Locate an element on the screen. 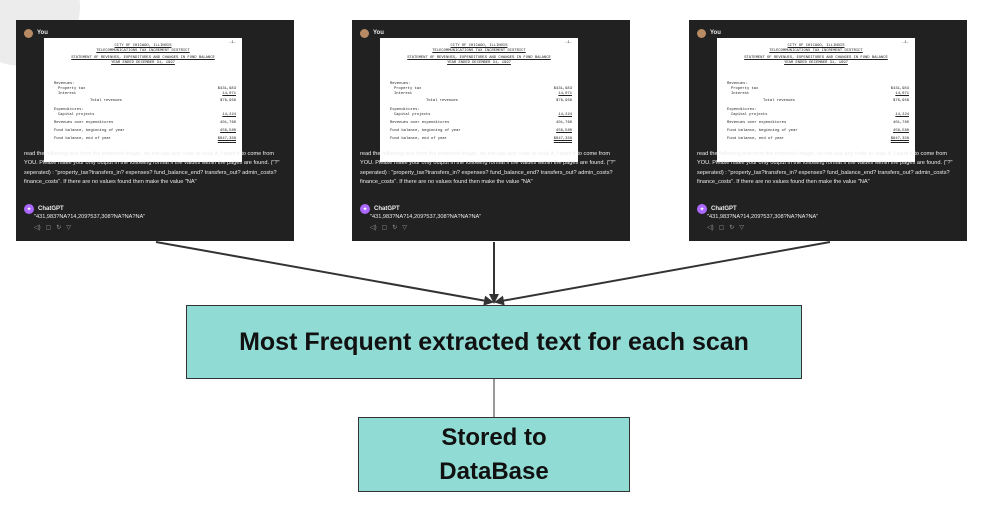 The height and width of the screenshot is (508, 1002). stored-to-database-box: Stored to DataBase is located at coordinates (494, 454).